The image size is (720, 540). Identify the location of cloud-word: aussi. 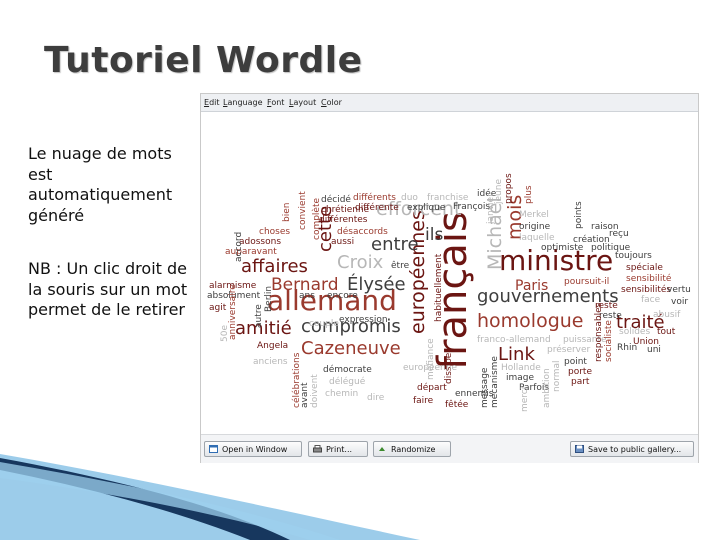
(342, 242).